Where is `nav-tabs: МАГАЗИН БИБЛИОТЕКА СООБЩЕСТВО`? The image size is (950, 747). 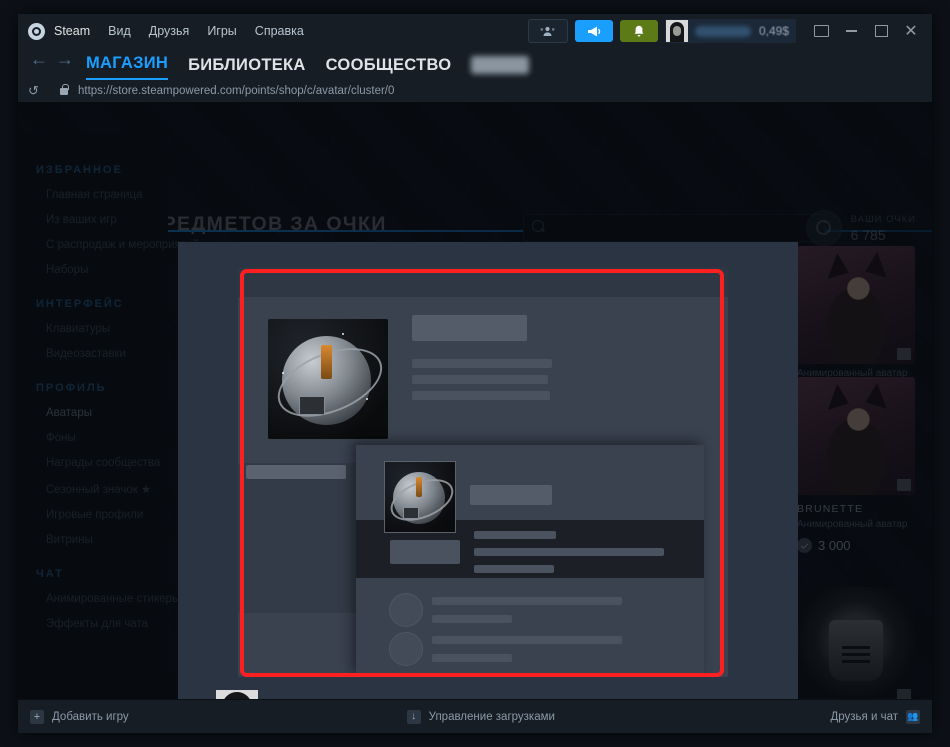
nav-tabs: МАГАЗИН БИБЛИОТЕКА СООБЩЕСТВО is located at coordinates (308, 67).